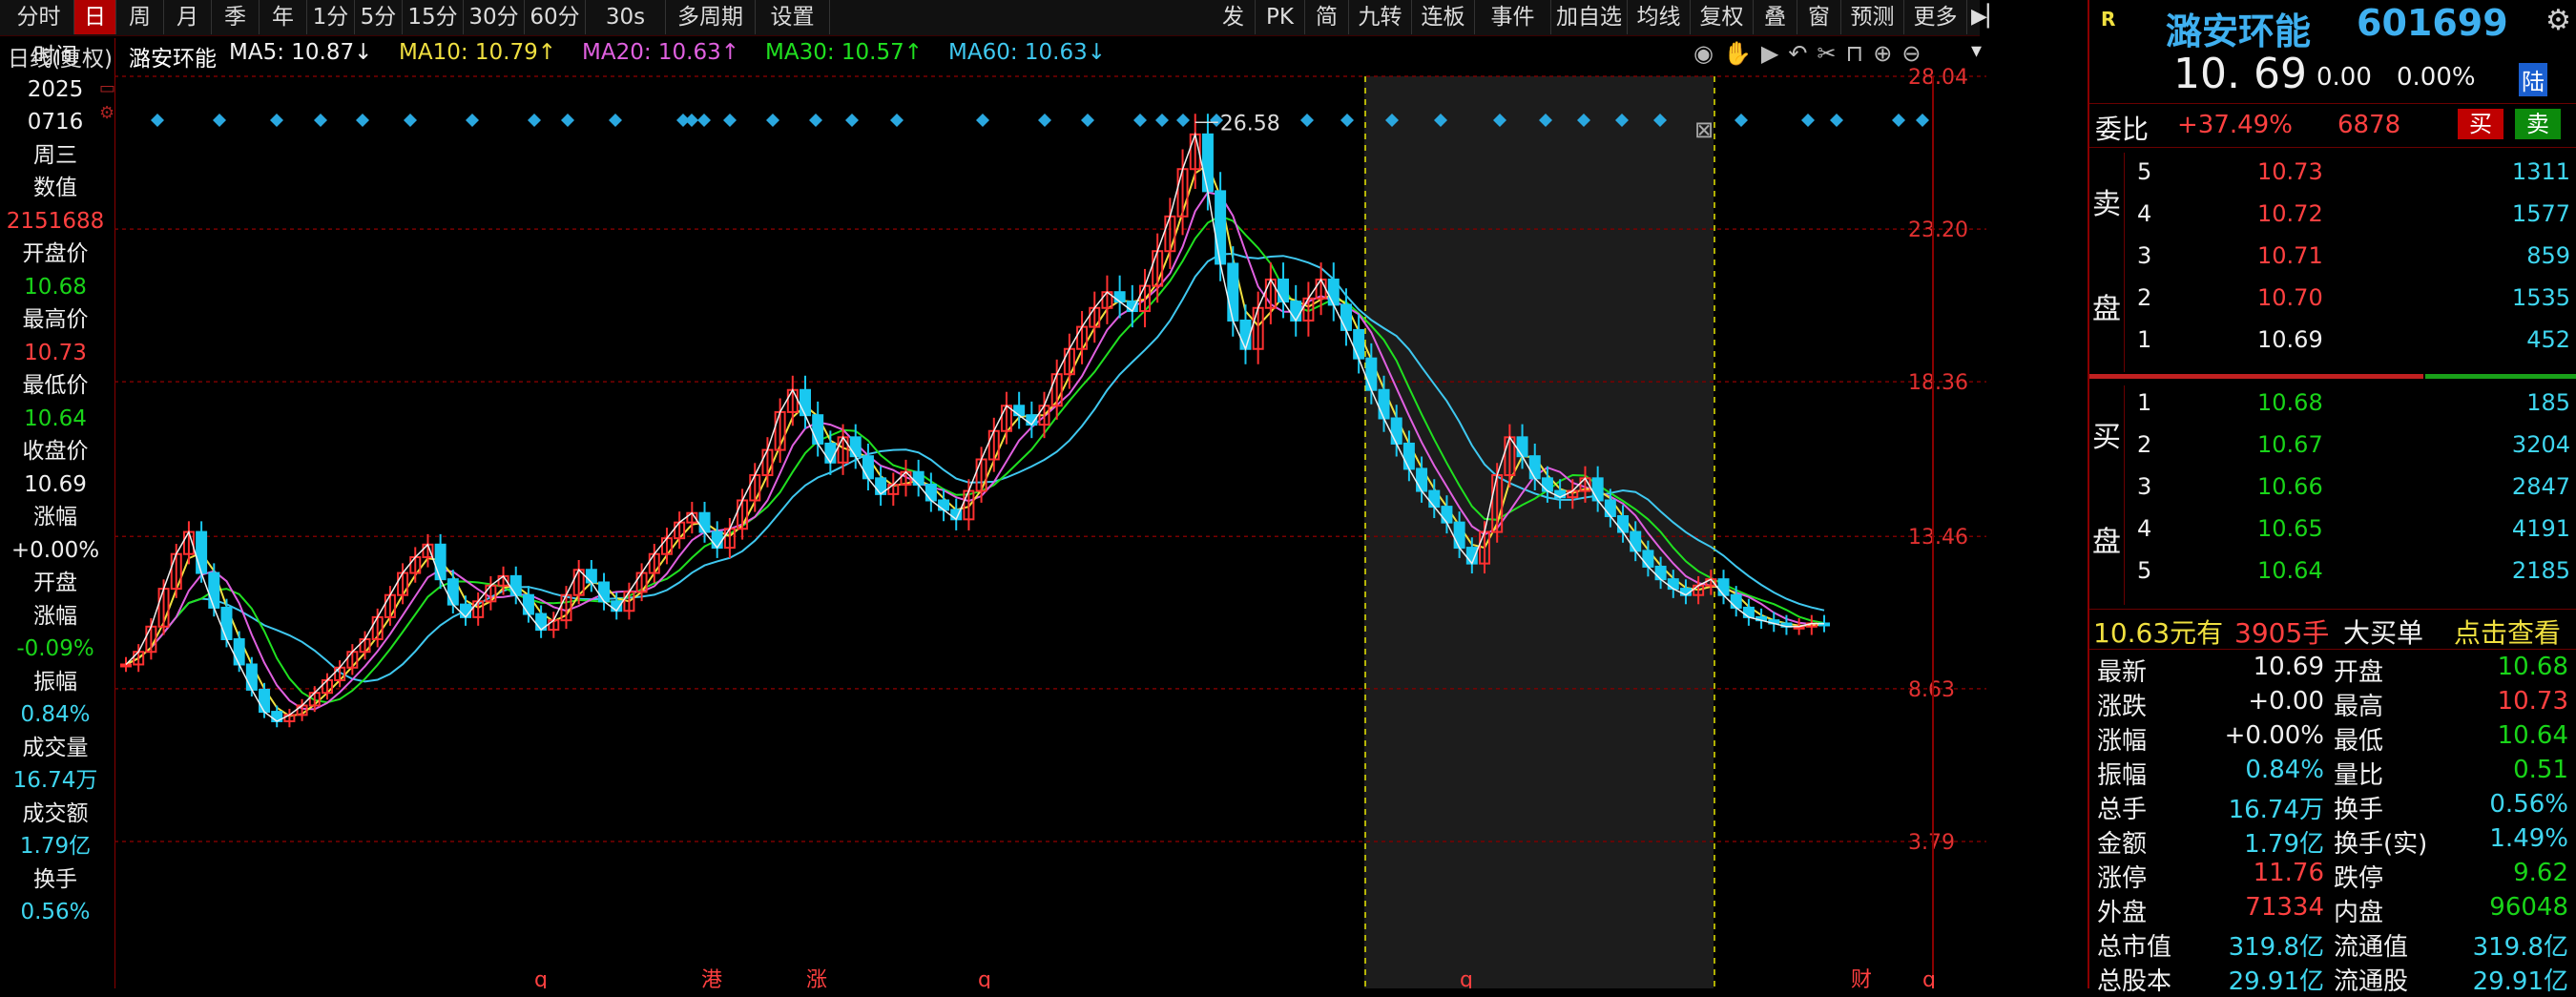  What do you see at coordinates (2240, 74) in the screenshot?
I see `last-price: 10. 69` at bounding box center [2240, 74].